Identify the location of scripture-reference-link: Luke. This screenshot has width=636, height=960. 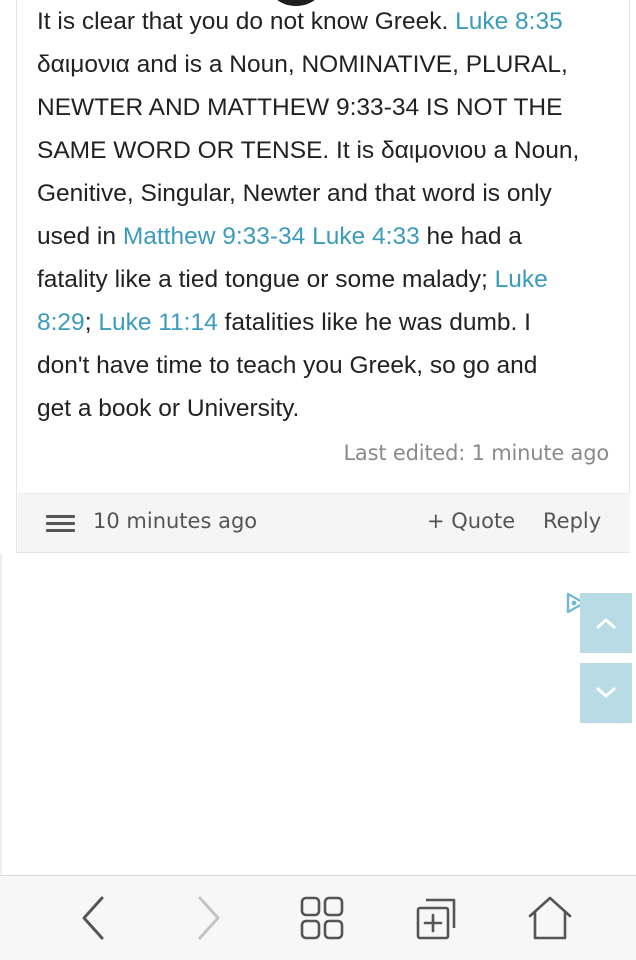
(521, 279).